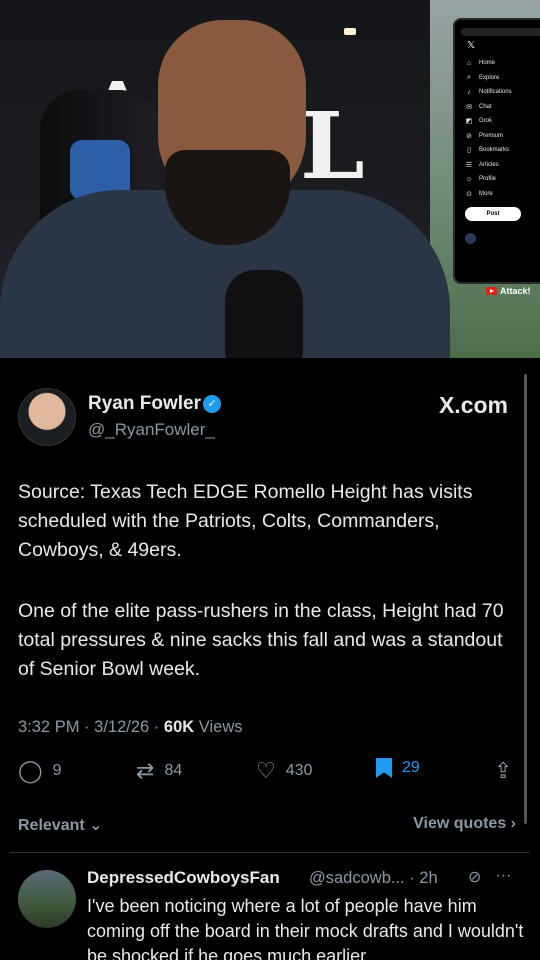 The height and width of the screenshot is (960, 540). I want to click on tweet-time: 3:32 PM, so click(48, 727).